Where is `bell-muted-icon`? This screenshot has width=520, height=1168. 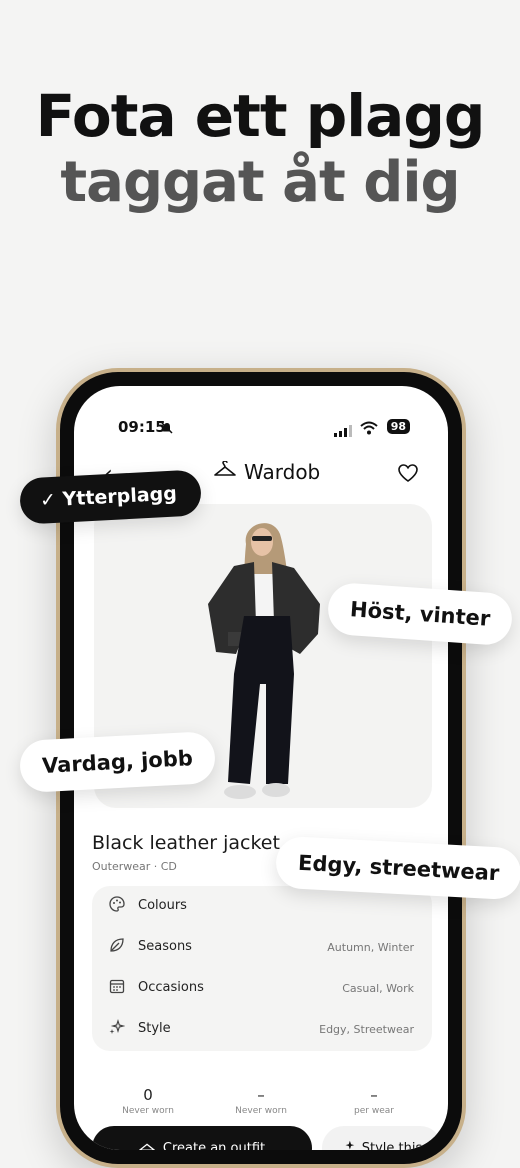 bell-muted-icon is located at coordinates (167, 429).